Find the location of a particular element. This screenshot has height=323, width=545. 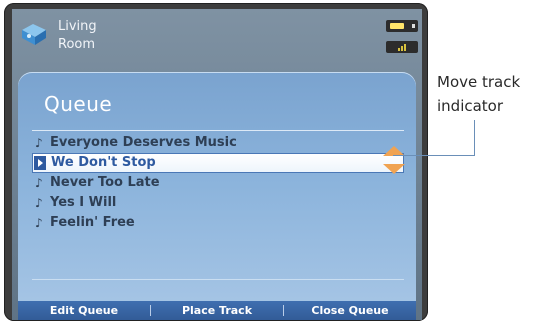

track-title: Feelin' Free is located at coordinates (92, 222).